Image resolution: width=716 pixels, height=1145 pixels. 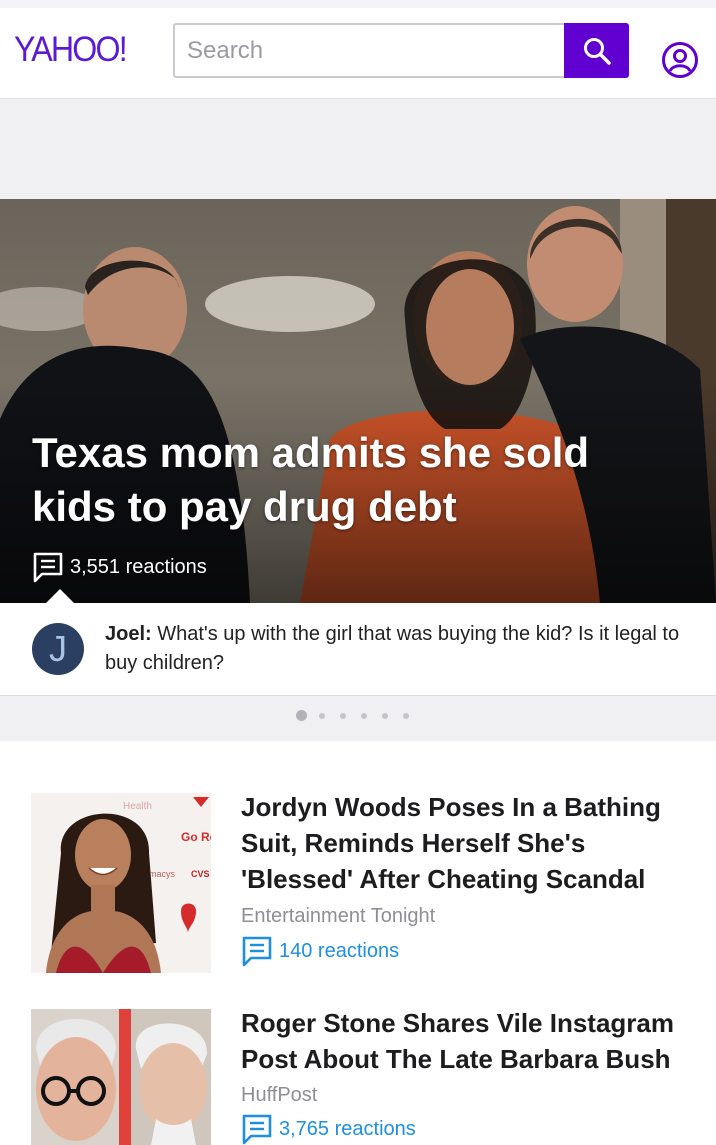 I want to click on story-reactions: 3,765 reactions, so click(x=328, y=1129).